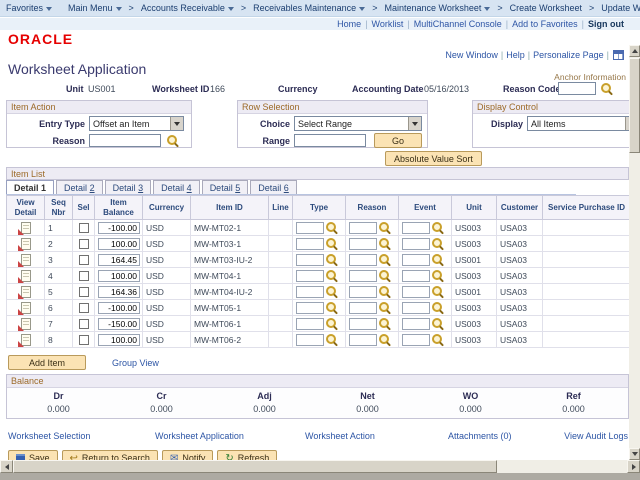 This screenshot has height=480, width=640. I want to click on tab-detail-3: Detail 3, so click(128, 187).